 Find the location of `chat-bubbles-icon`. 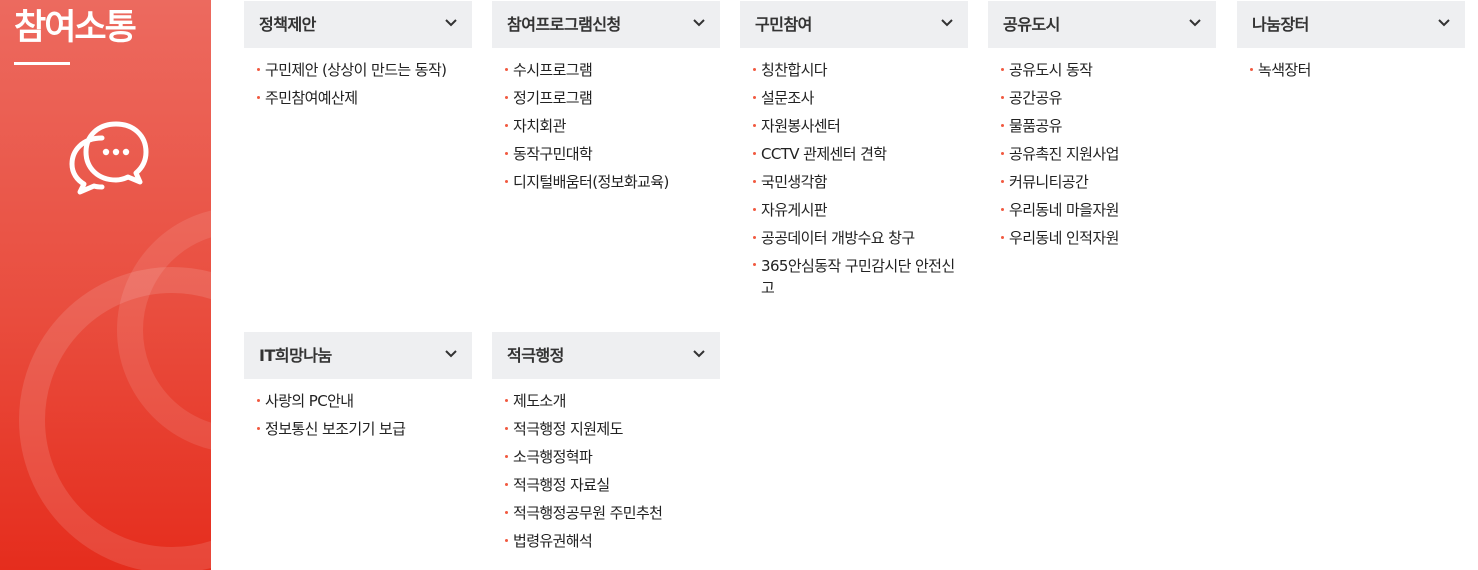

chat-bubbles-icon is located at coordinates (109, 158).